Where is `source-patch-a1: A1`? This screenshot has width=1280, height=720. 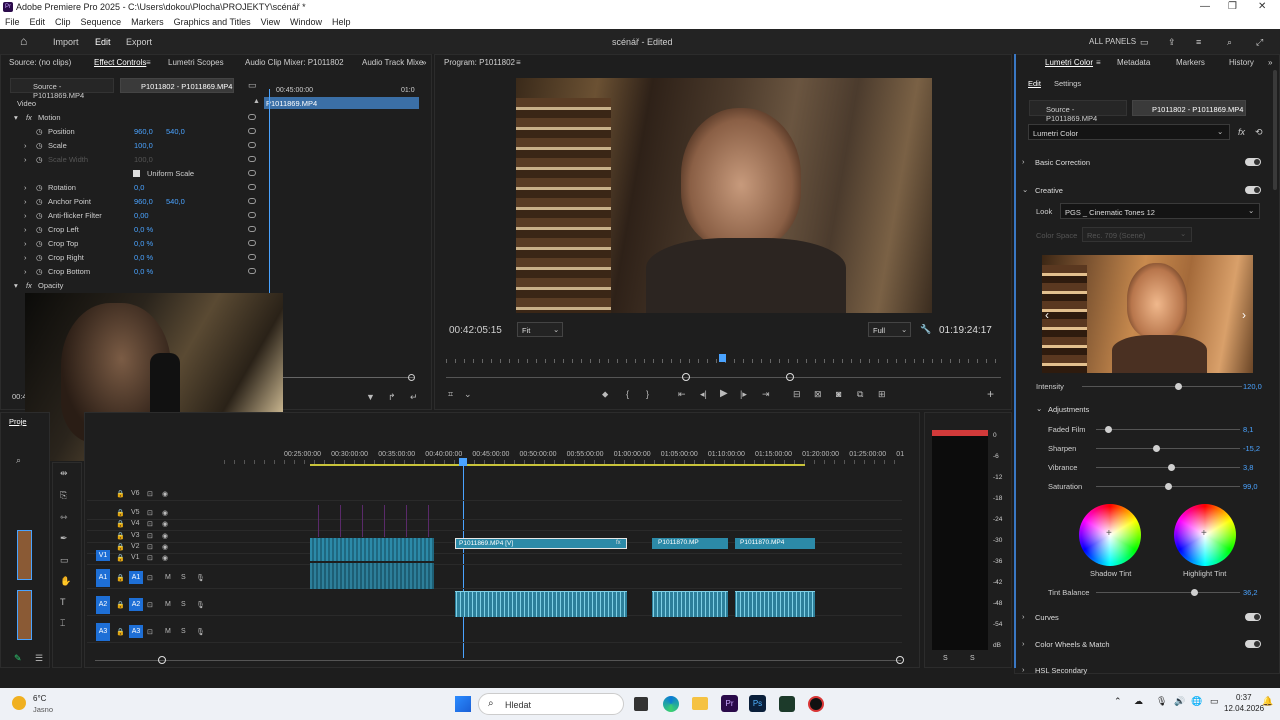
source-patch-a1: A1 is located at coordinates (103, 578).